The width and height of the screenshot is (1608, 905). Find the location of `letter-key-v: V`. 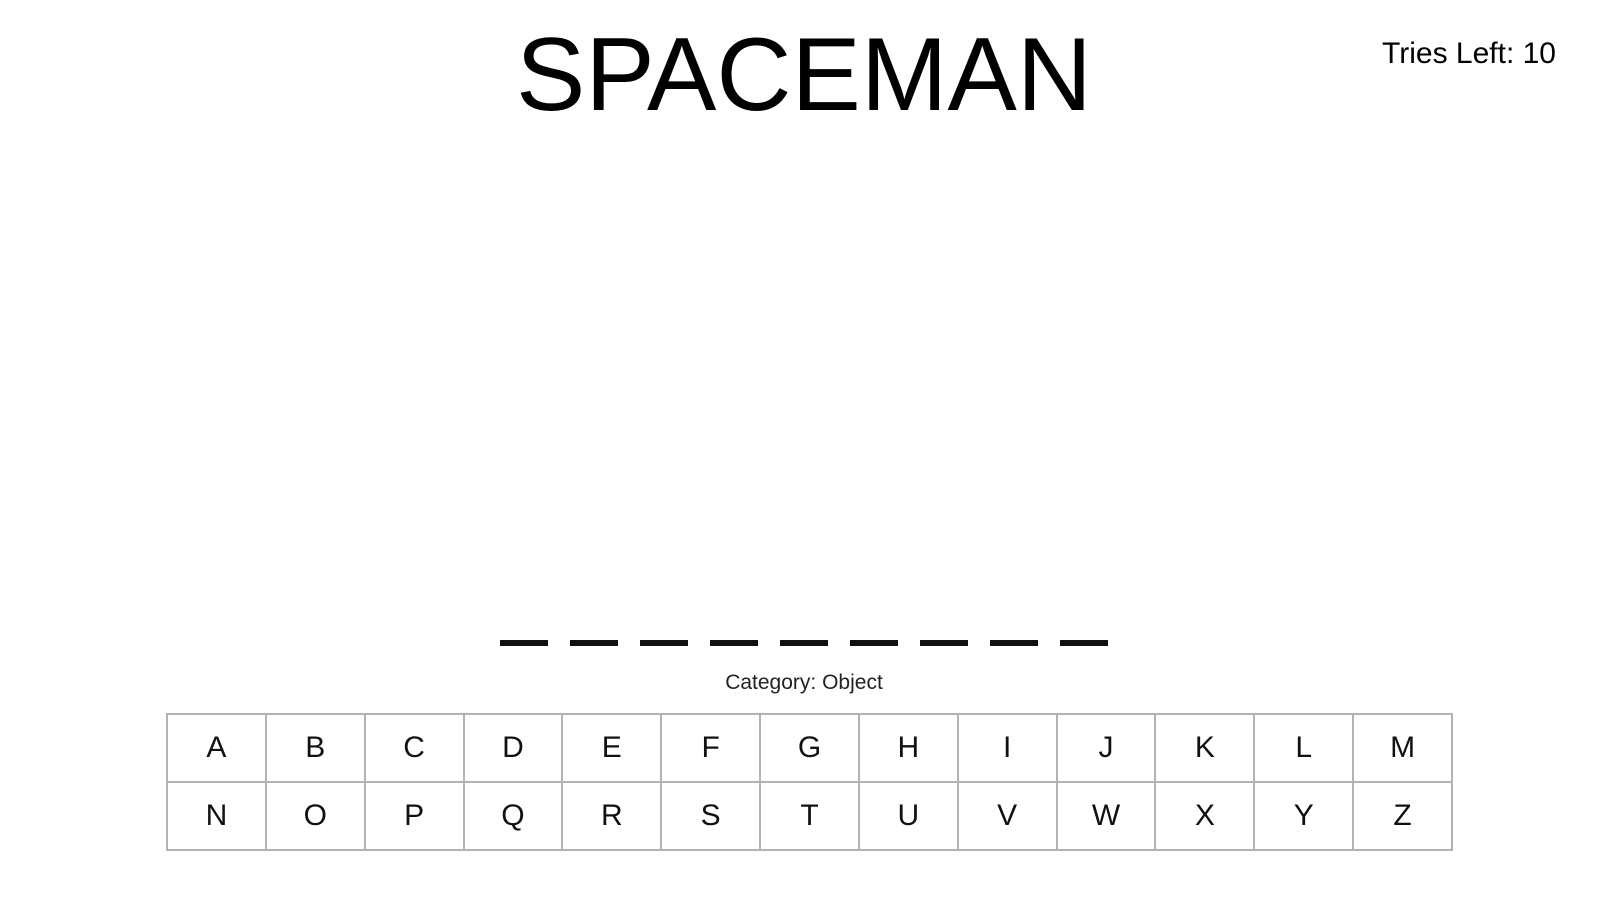

letter-key-v: V is located at coordinates (1007, 816).